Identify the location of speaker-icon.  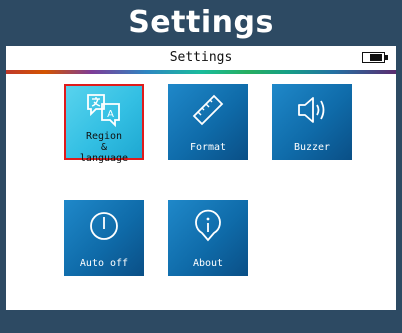
(311, 110).